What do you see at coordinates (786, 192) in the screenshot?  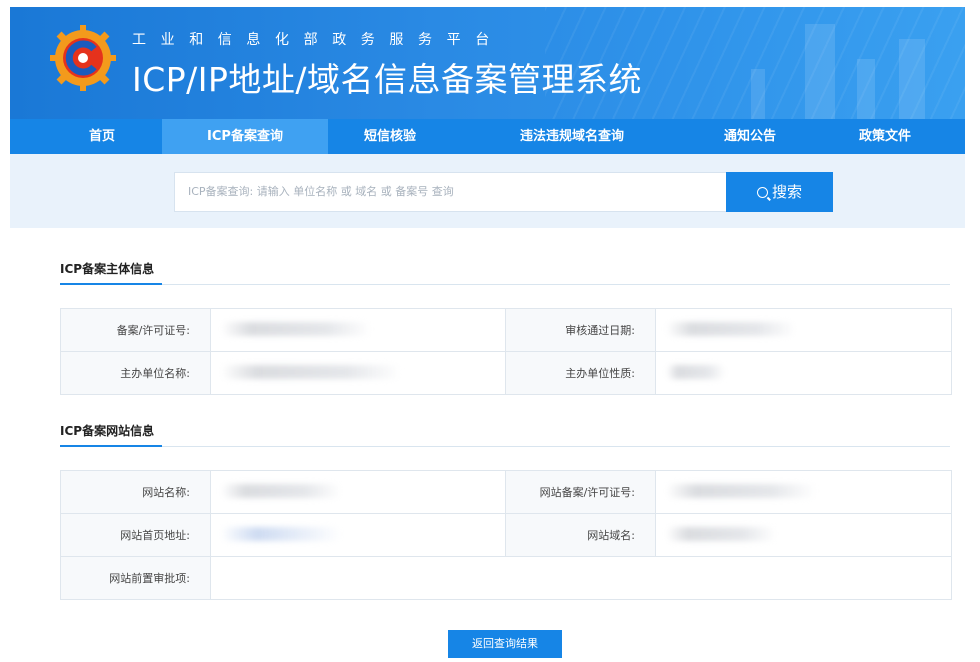 I see `search-button-label: 搜索` at bounding box center [786, 192].